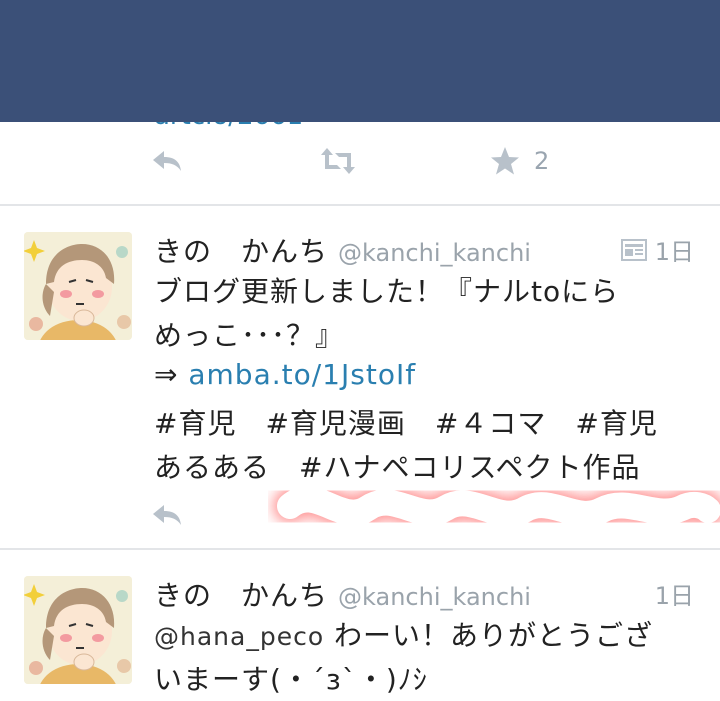 This screenshot has height=701, width=720. Describe the element at coordinates (387, 291) in the screenshot. I see `tweet-text-line: ブログ更新しました！『ナルtoにら` at that location.